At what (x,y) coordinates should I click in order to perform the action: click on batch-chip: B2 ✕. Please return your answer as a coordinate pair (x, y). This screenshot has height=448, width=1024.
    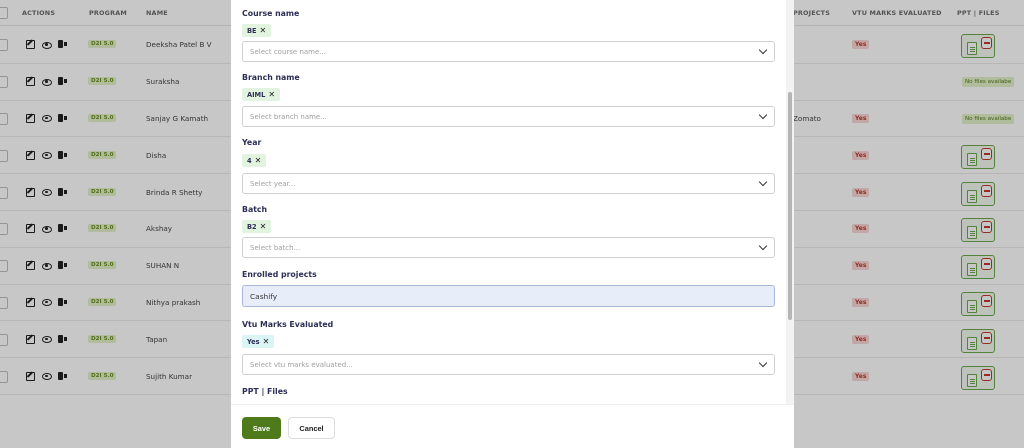
    Looking at the image, I should click on (257, 226).